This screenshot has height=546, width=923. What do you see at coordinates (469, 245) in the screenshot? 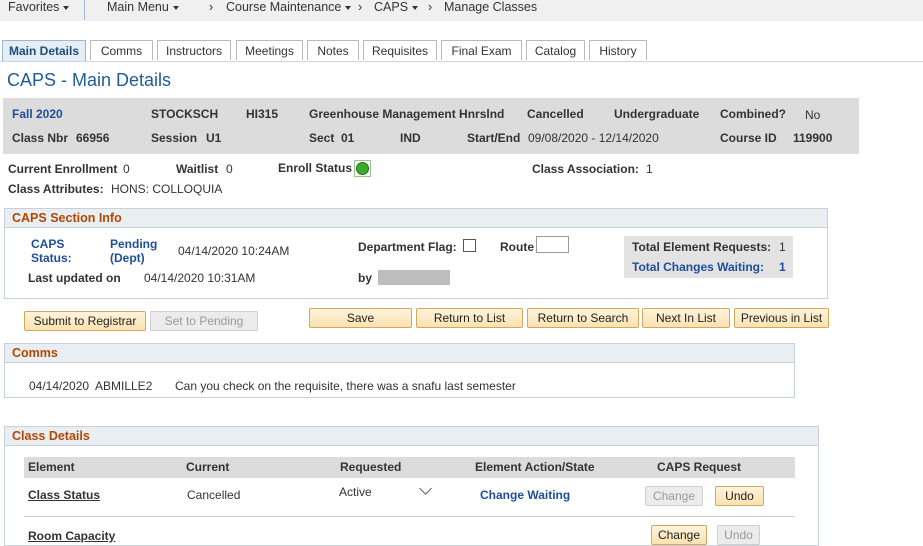
I see `department-flag-checkbox` at bounding box center [469, 245].